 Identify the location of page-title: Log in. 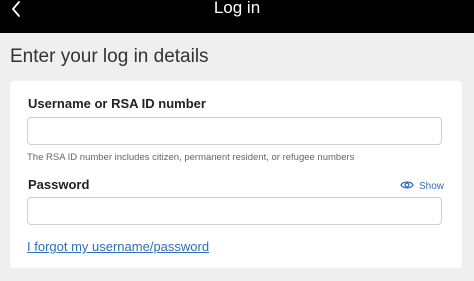
(237, 8).